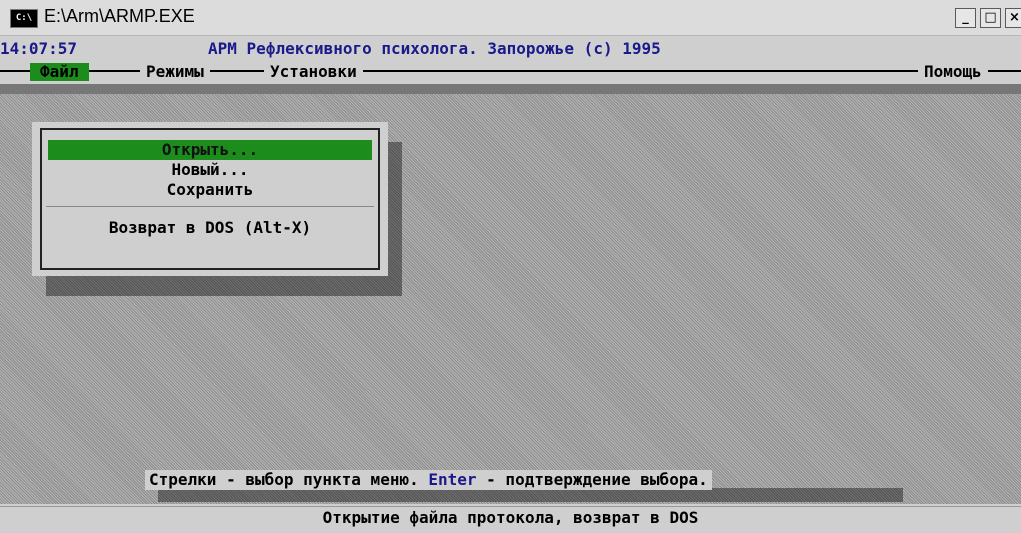 Image resolution: width=1021 pixels, height=533 pixels. What do you see at coordinates (119, 16) in the screenshot?
I see `window-title: E:\Arm\ARMP.EXE` at bounding box center [119, 16].